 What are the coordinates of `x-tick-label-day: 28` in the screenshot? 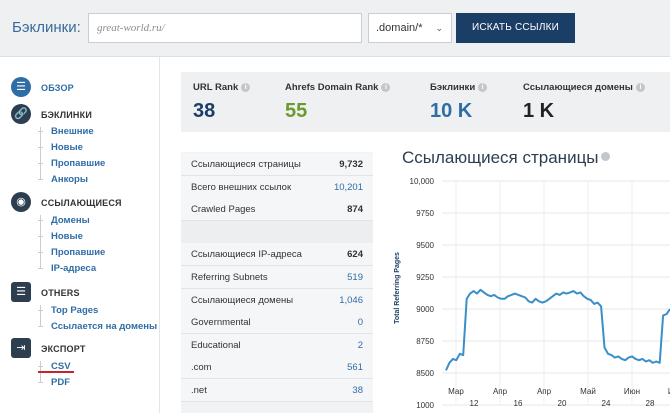 It's located at (650, 403).